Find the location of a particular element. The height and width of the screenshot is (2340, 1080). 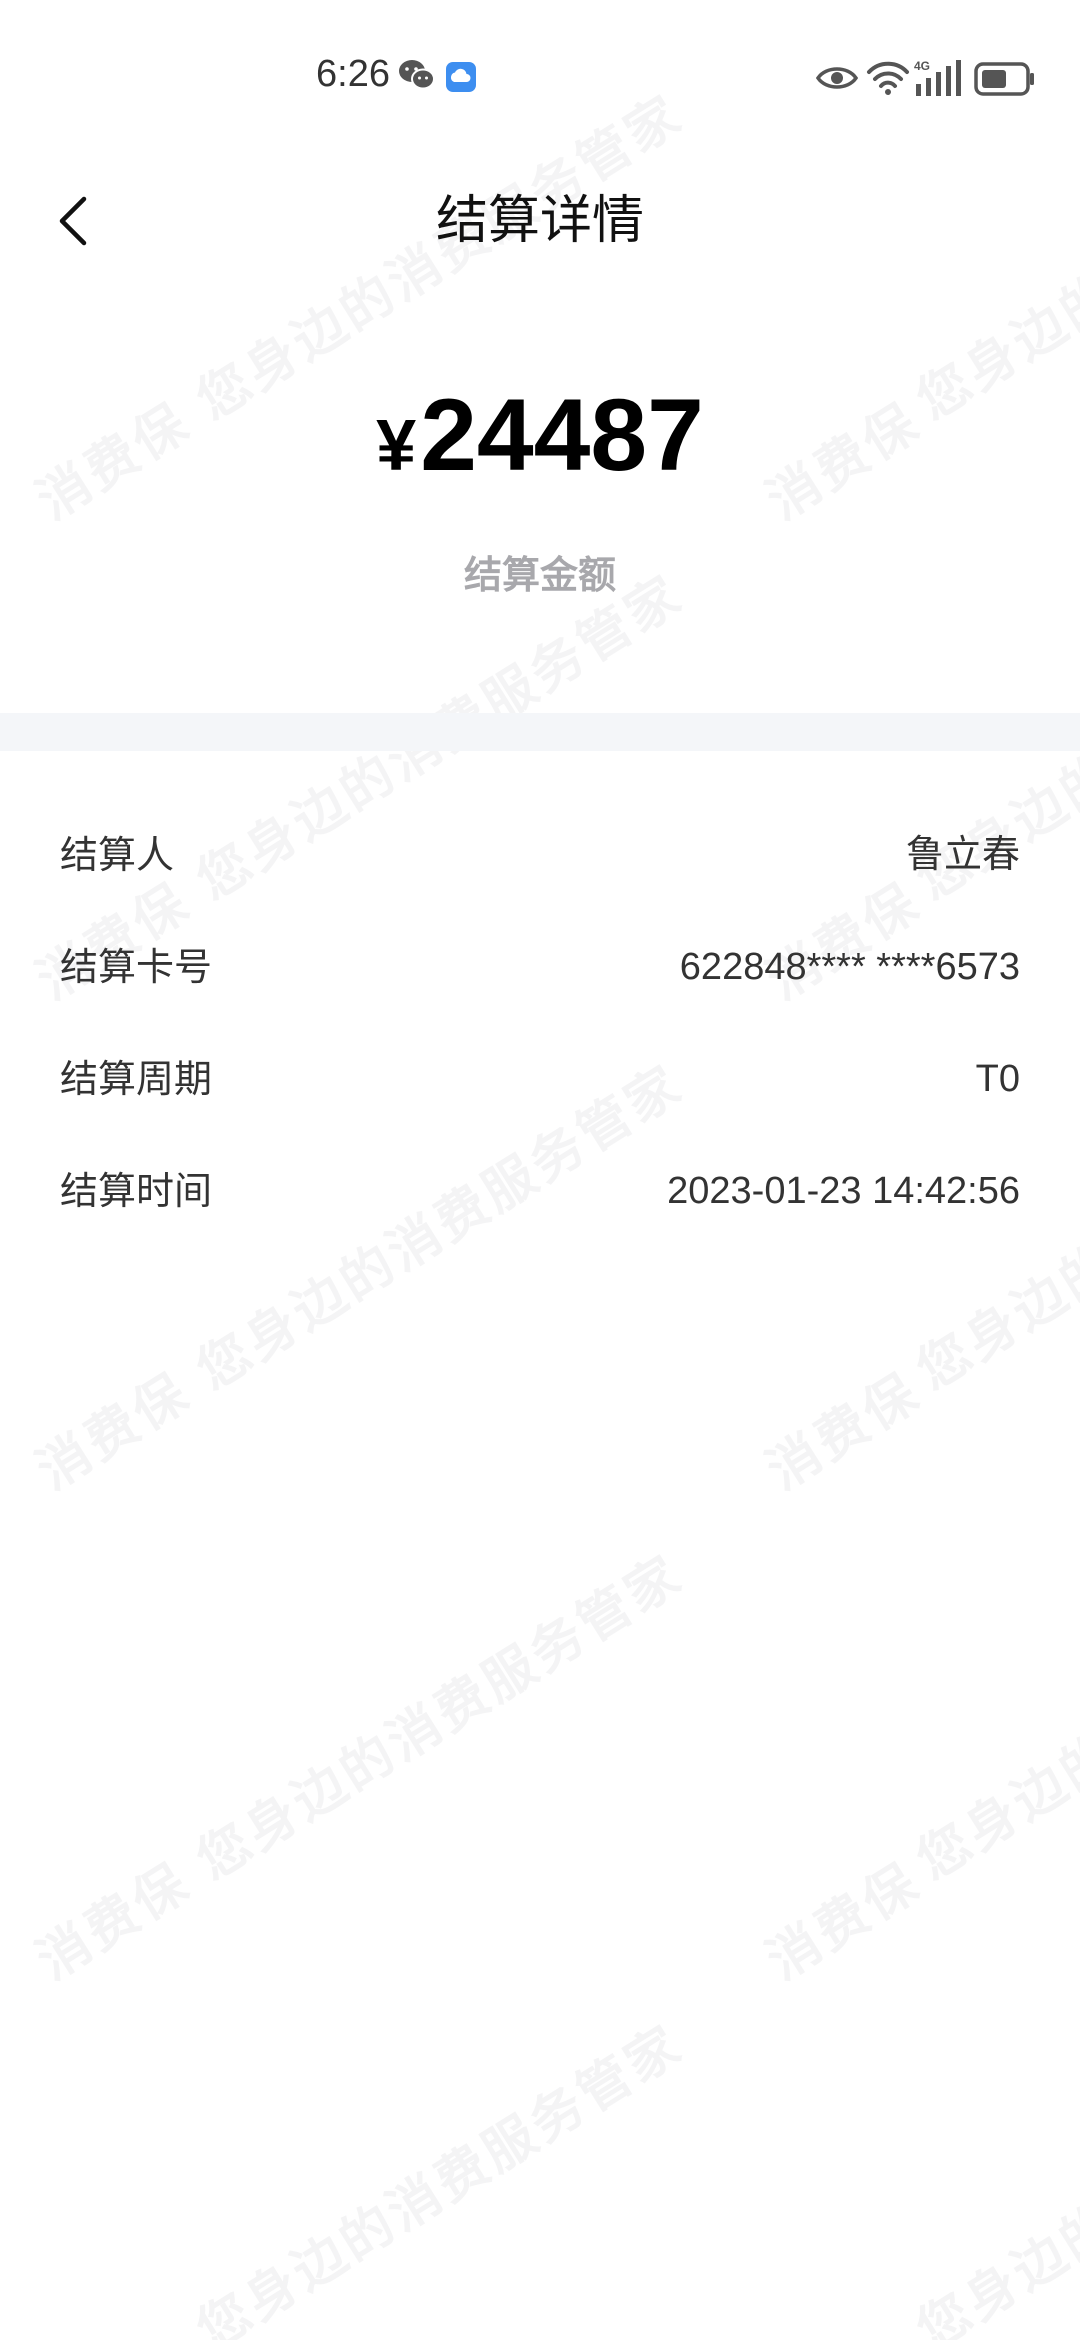

detail-value: T0 is located at coordinates (997, 1079).